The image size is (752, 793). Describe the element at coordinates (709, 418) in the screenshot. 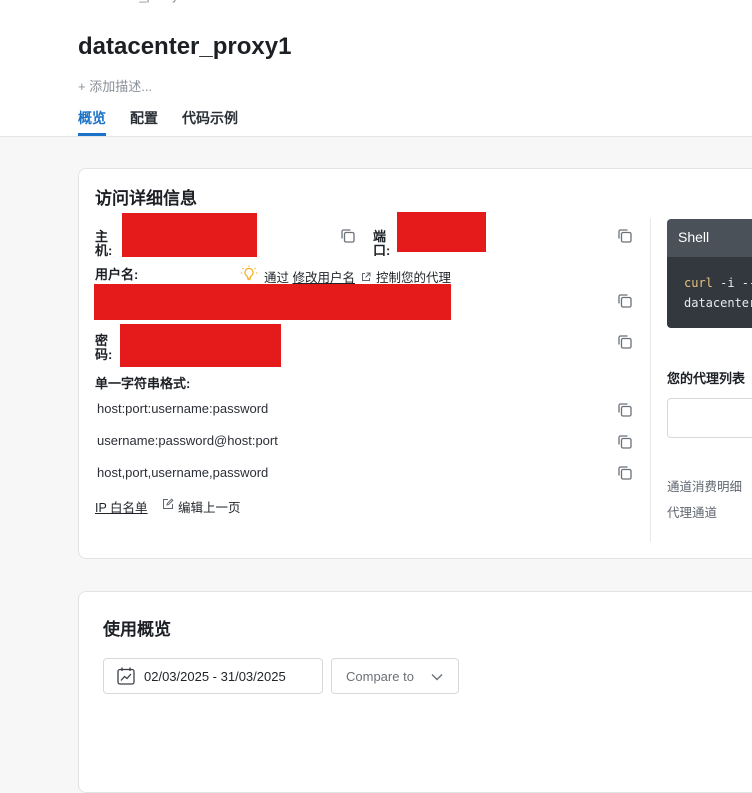

I see `proxy-list-field` at that location.